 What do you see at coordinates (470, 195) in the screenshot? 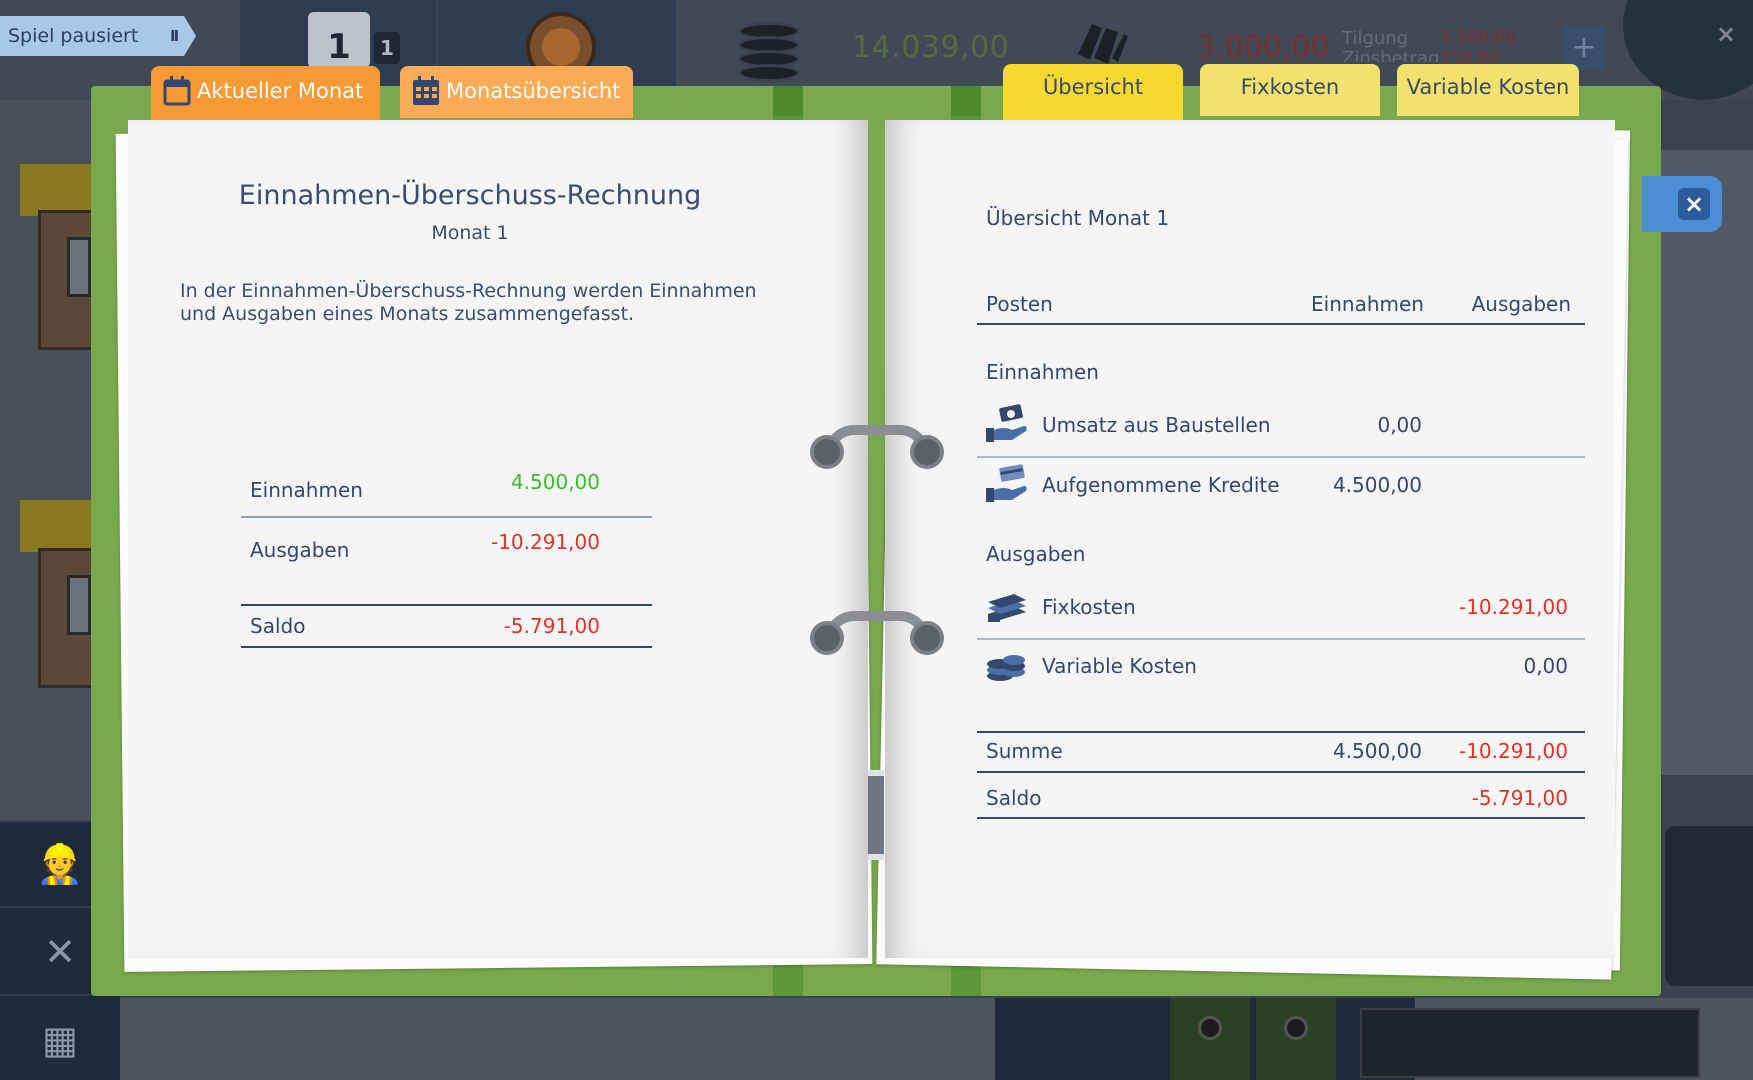
I see `page-title: Einnahmen-Überschuss-Rechnung` at bounding box center [470, 195].